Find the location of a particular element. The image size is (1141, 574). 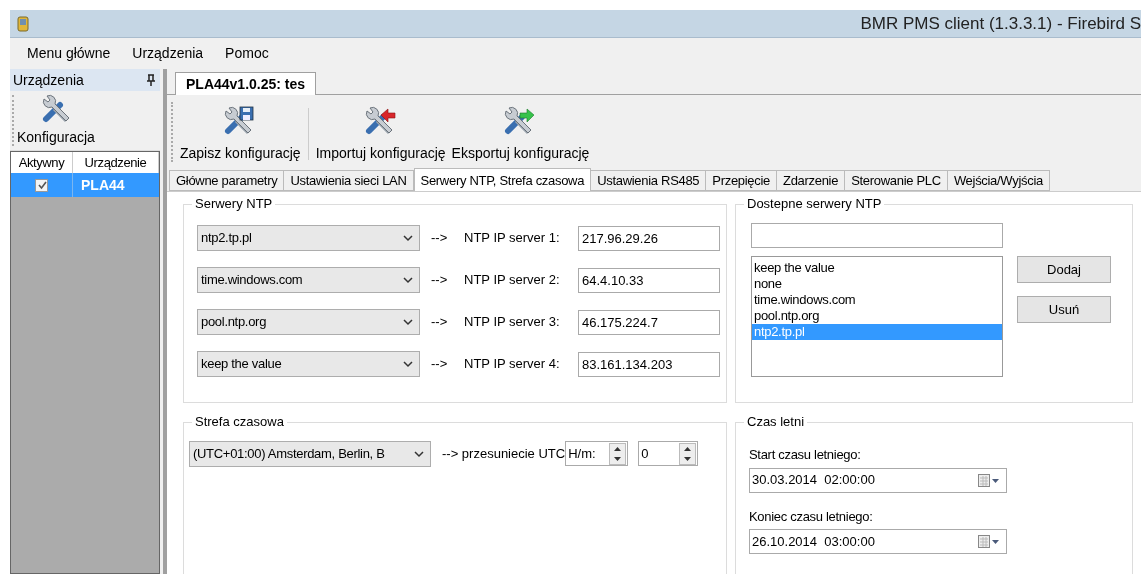

panel-title: Urządzenia is located at coordinates (48, 80).